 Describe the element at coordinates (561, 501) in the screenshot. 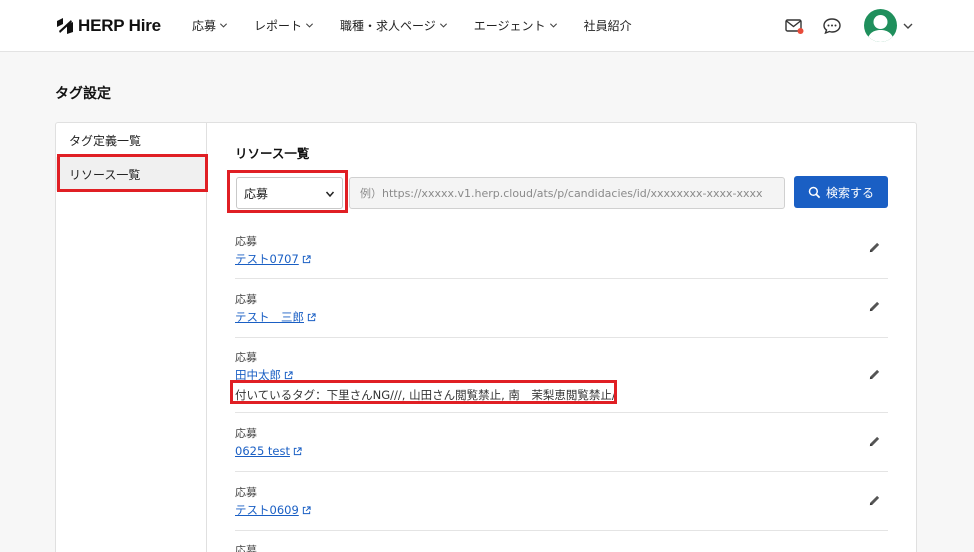

I see `list-item: 応募 テスト0609` at that location.